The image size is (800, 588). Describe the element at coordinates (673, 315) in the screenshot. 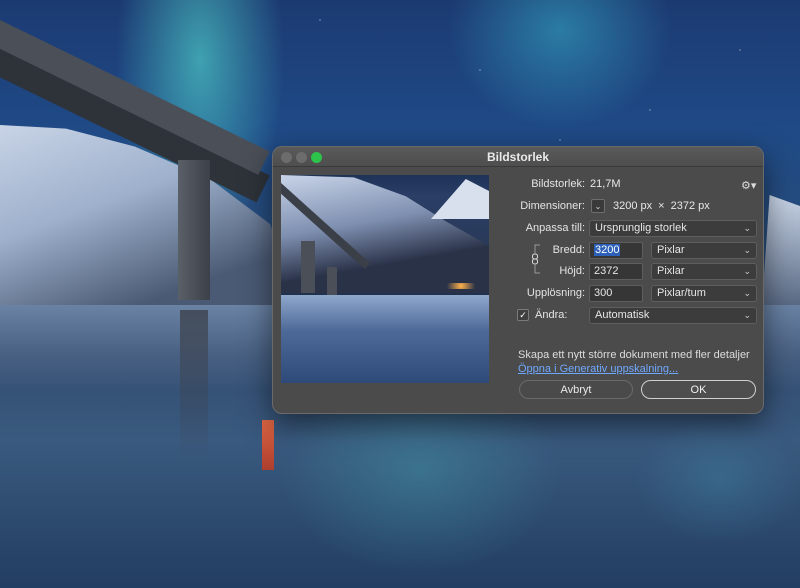

I see `resample-select: Automatisk ⌄` at that location.